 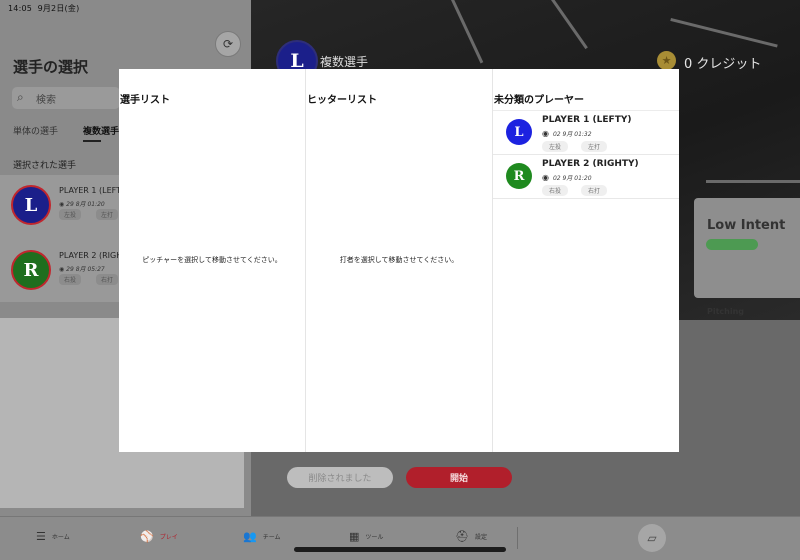 What do you see at coordinates (400, 538) in the screenshot?
I see `tab-bar: ☰ ホーム ⚾ プレイ 👥 チーム ▦ ツール ⛑ 設定 ⏥` at bounding box center [400, 538].